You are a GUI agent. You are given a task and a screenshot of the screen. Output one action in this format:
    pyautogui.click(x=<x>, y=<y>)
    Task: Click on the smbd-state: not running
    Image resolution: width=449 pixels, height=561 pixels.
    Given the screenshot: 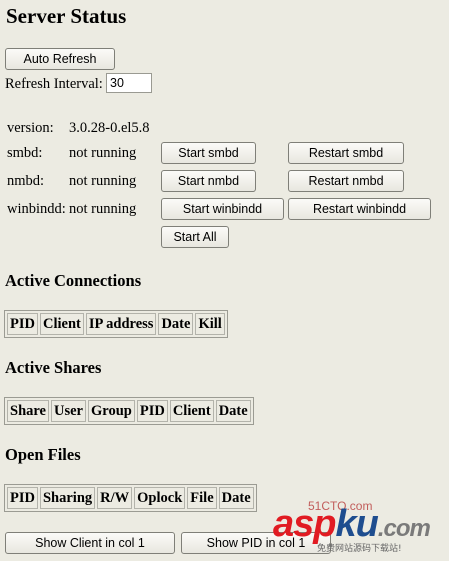 What is the action you would take?
    pyautogui.click(x=103, y=153)
    